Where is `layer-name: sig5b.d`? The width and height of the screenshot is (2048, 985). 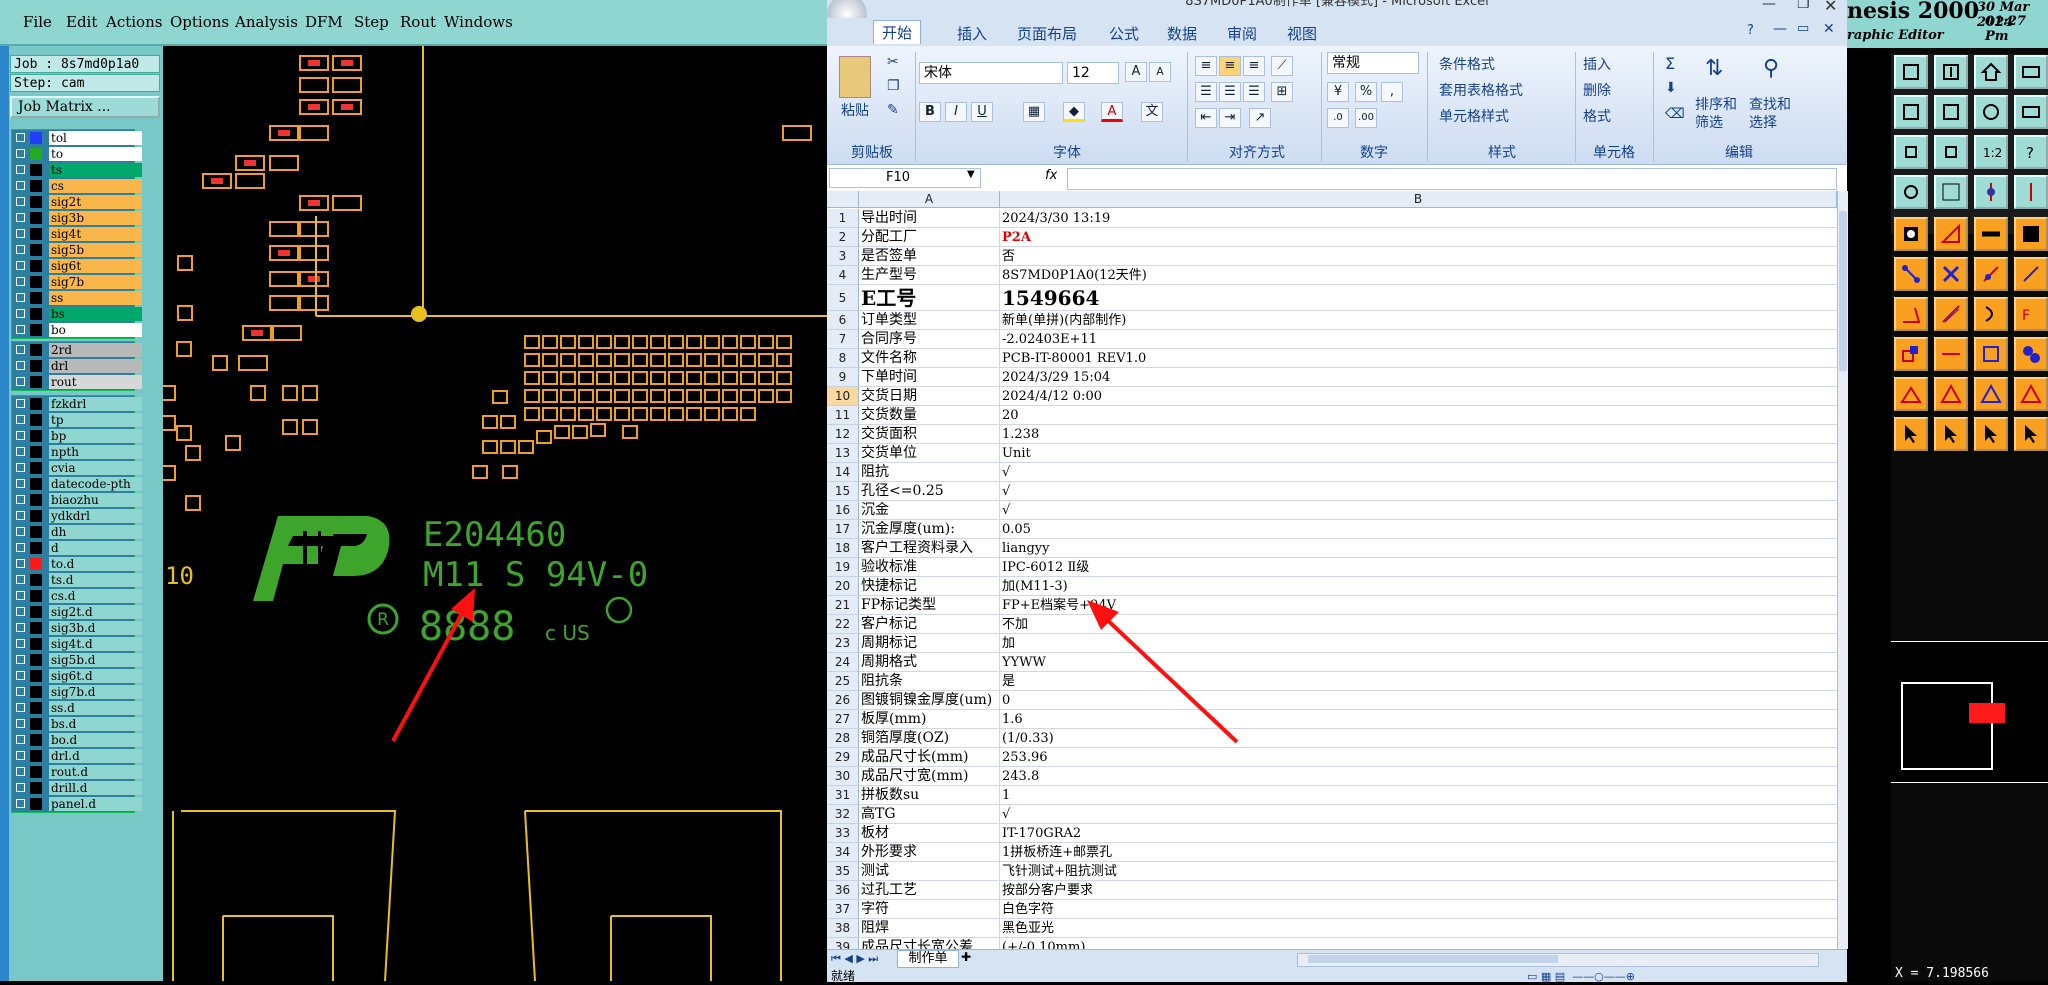 layer-name: sig5b.d is located at coordinates (95, 660).